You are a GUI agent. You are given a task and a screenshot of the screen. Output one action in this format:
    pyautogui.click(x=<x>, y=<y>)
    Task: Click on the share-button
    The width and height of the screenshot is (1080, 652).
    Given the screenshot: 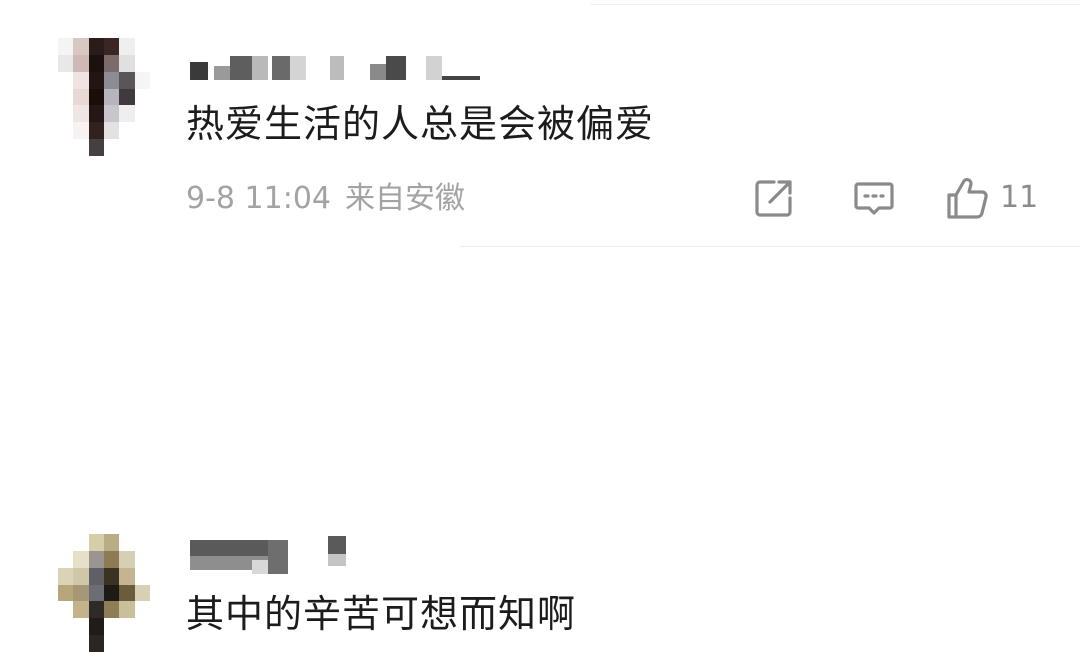 What is the action you would take?
    pyautogui.click(x=774, y=198)
    